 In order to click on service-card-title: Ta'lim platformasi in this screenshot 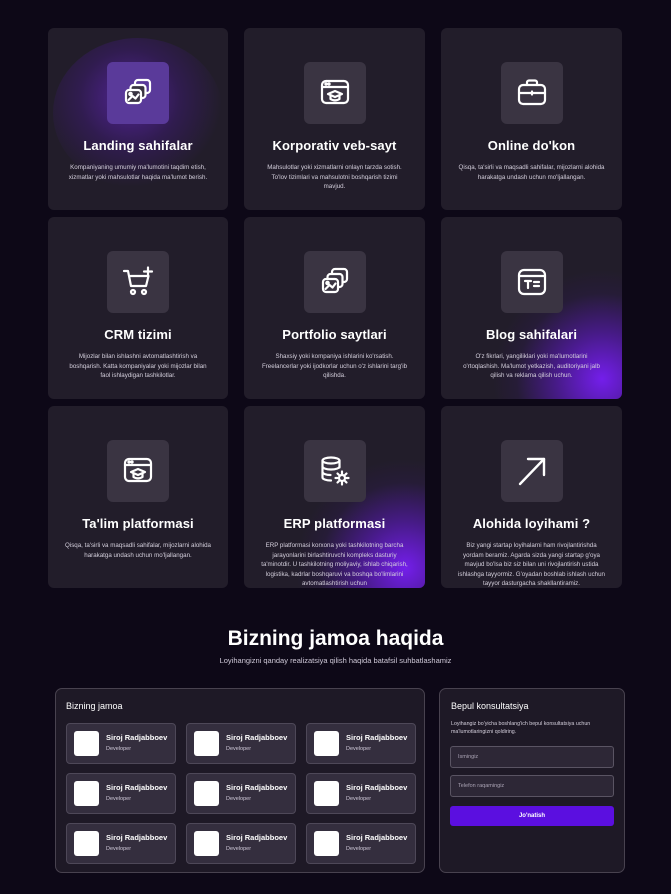, I will do `click(138, 523)`.